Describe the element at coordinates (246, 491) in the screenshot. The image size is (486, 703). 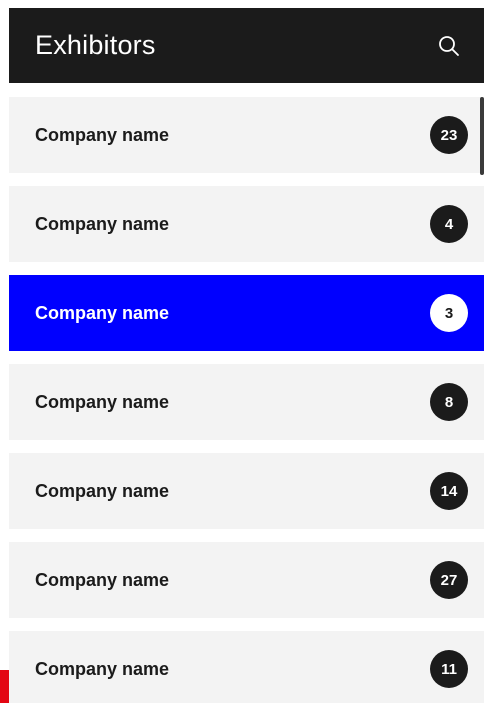
I see `exhibitor-row: Company name 14` at that location.